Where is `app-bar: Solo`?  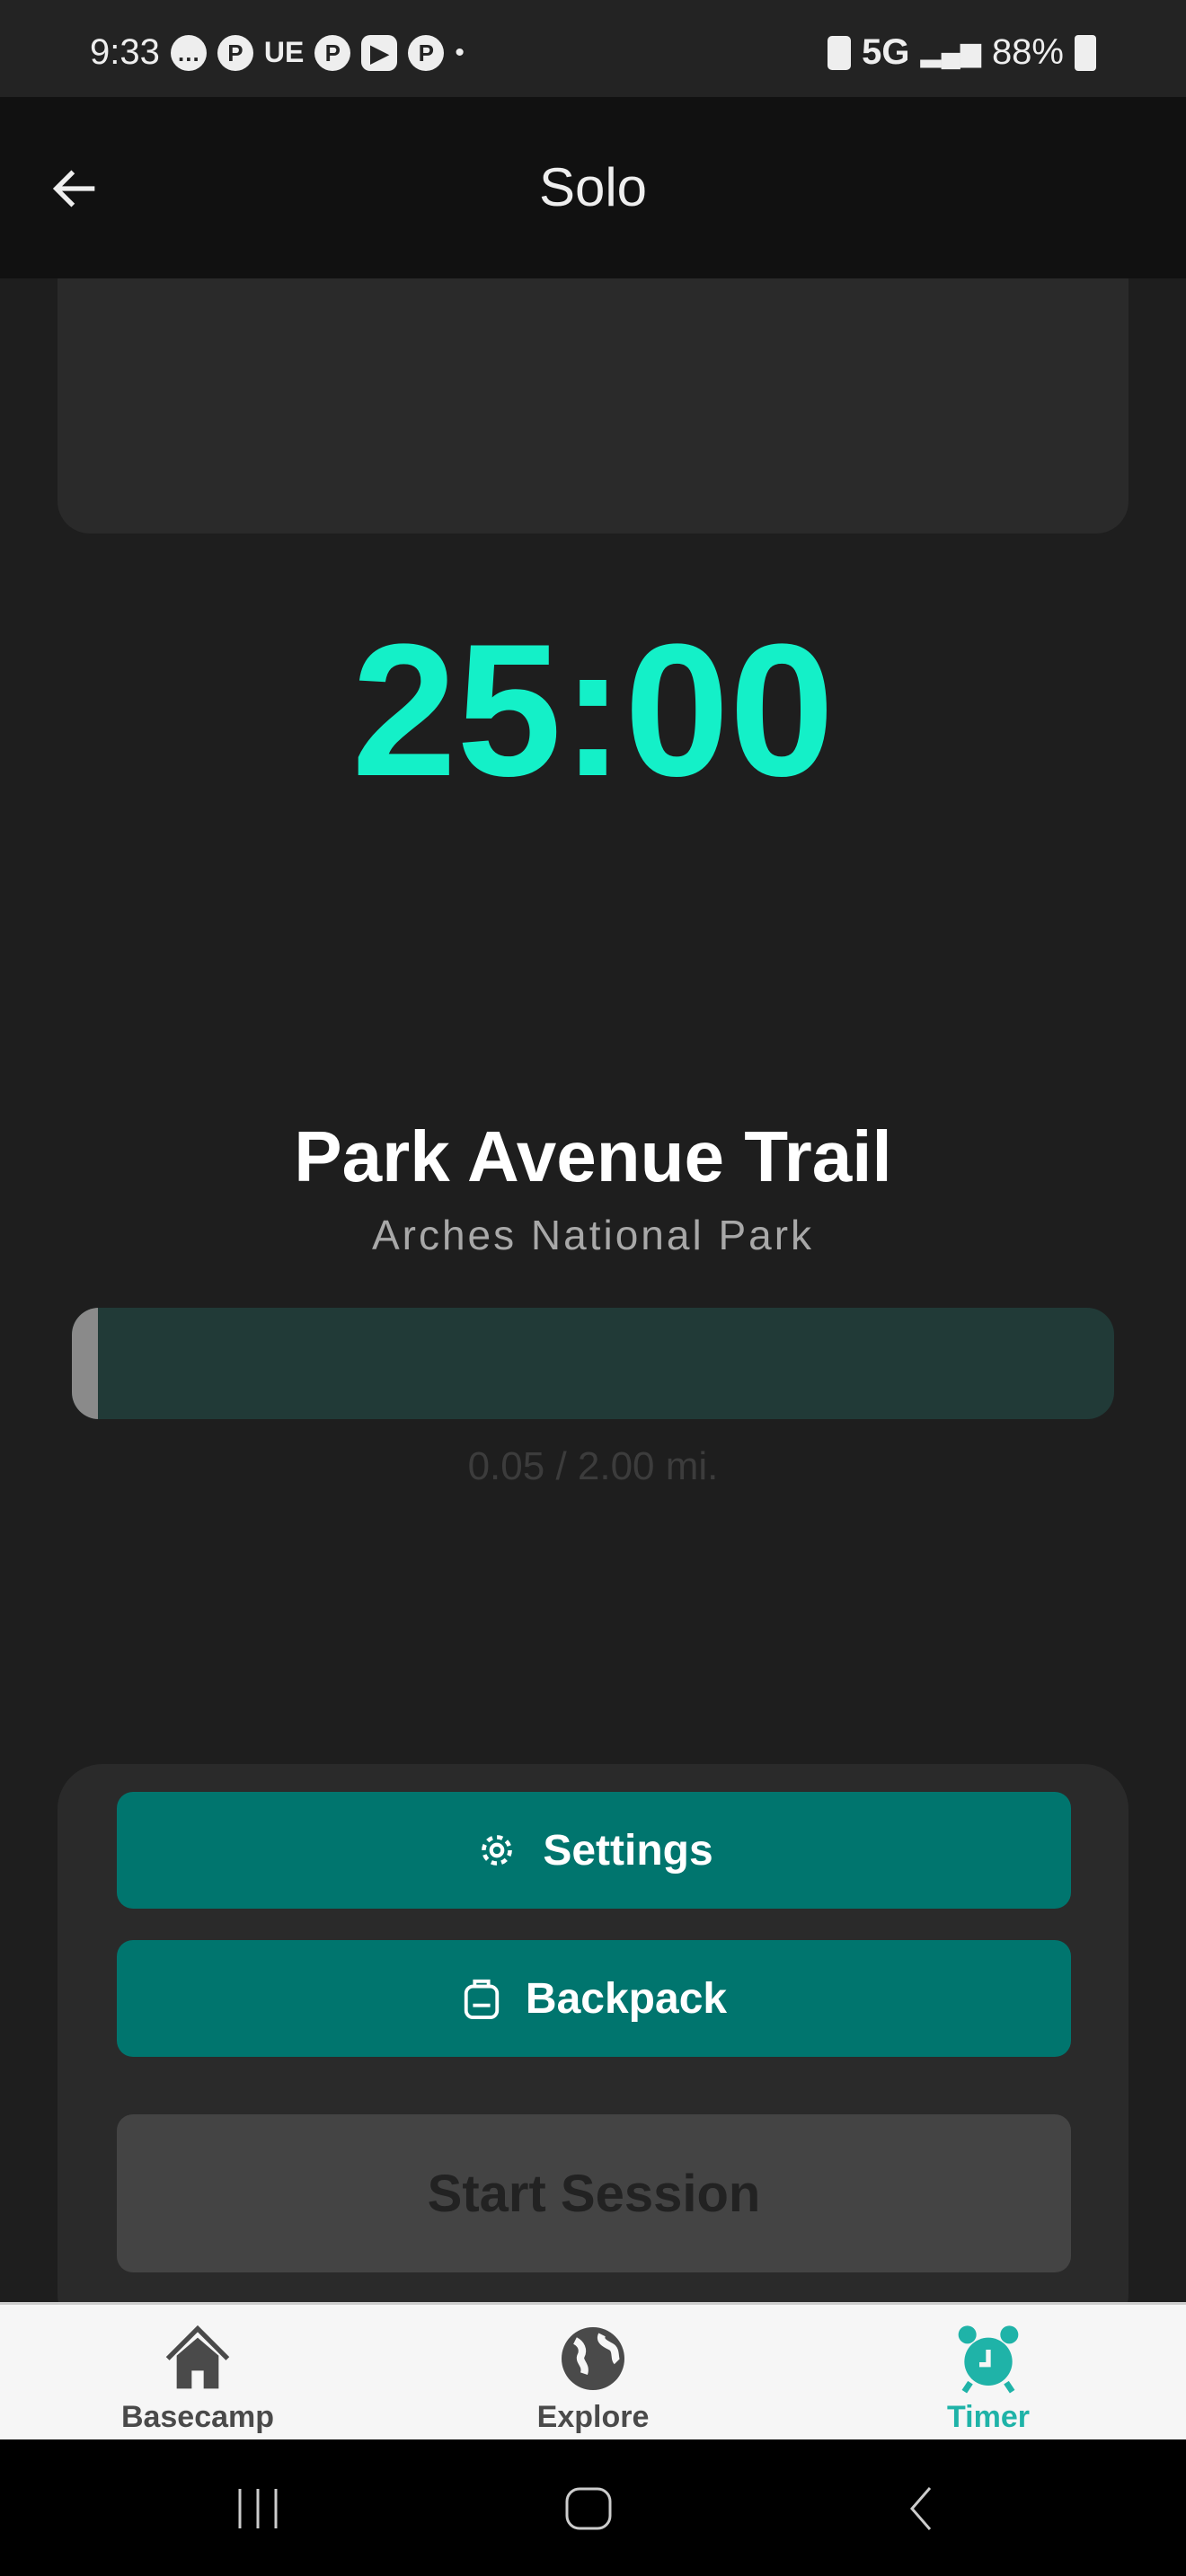
app-bar: Solo is located at coordinates (593, 187).